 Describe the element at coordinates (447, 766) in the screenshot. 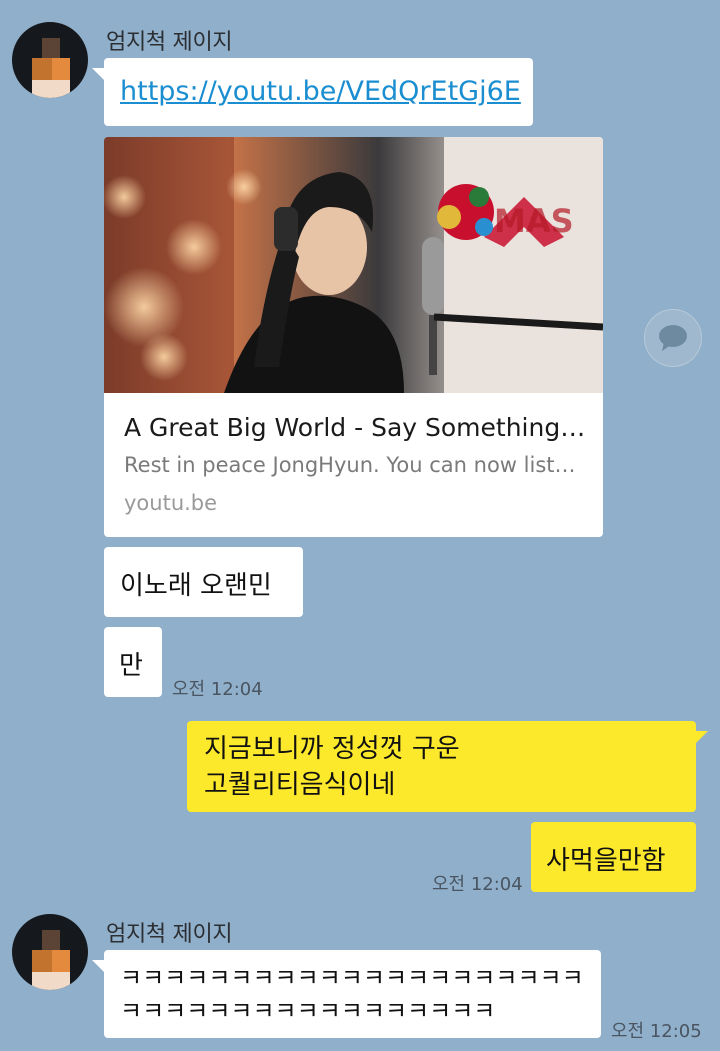

I see `my-message-bubble: 지금보니까 정성껏 구운 고퀄리티음식이네` at that location.